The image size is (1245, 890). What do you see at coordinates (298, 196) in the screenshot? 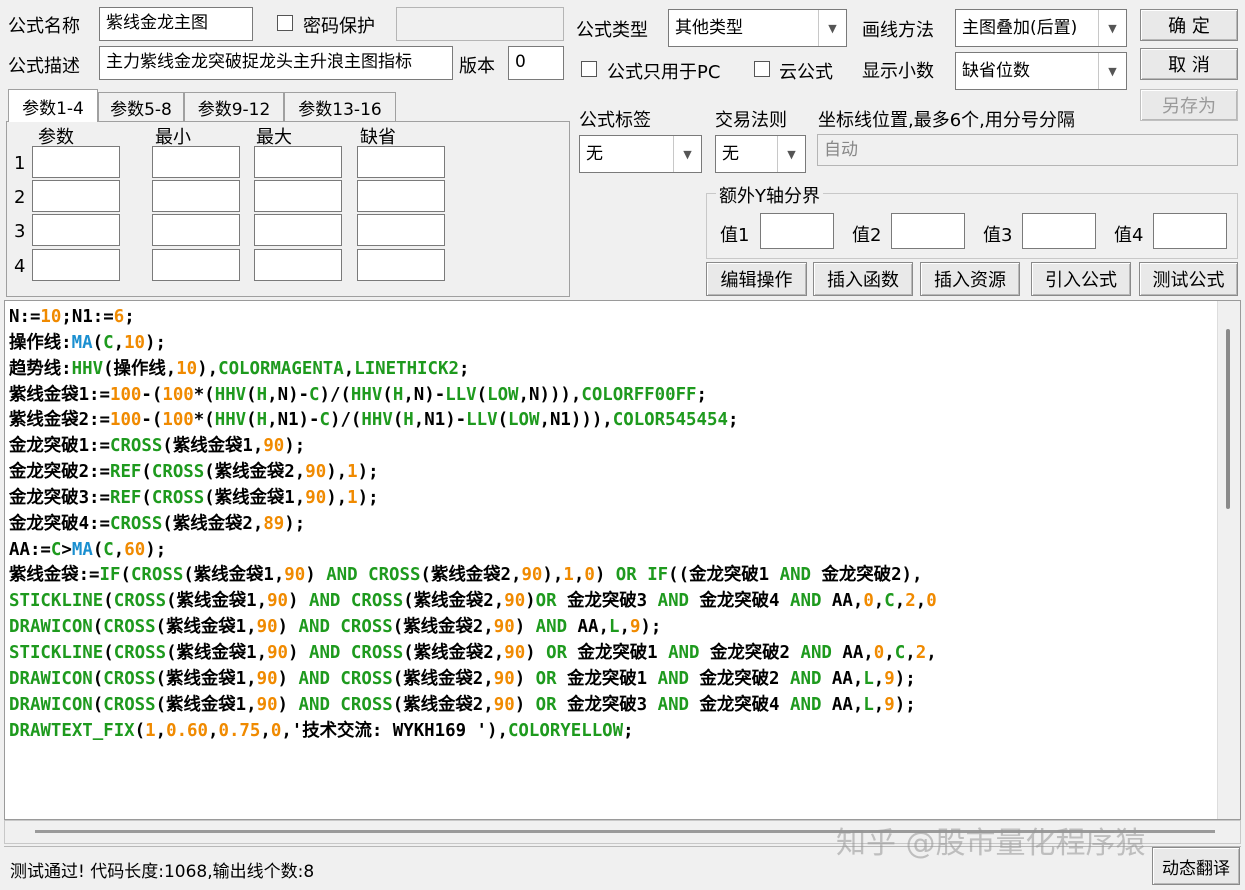
I see `param-2-max` at bounding box center [298, 196].